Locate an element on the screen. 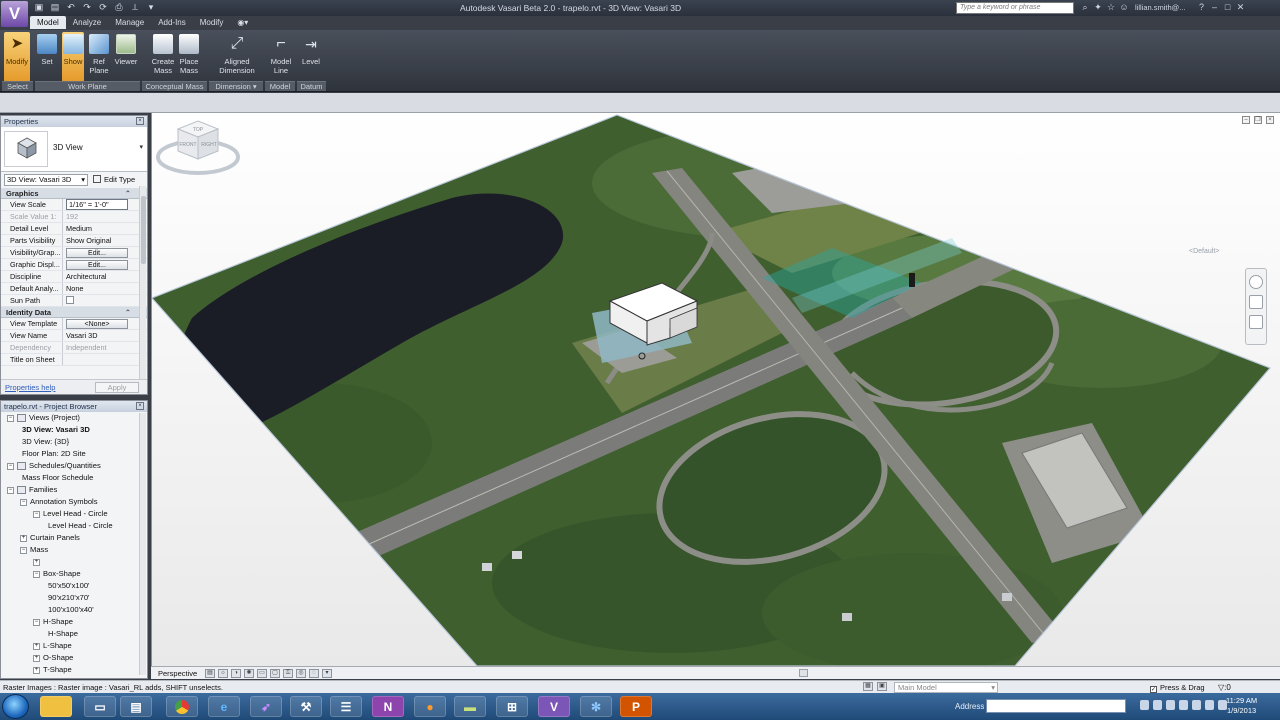 Image resolution: width=1280 pixels, height=720 pixels. binoculars-icon: ⌕ is located at coordinates (1085, 7).